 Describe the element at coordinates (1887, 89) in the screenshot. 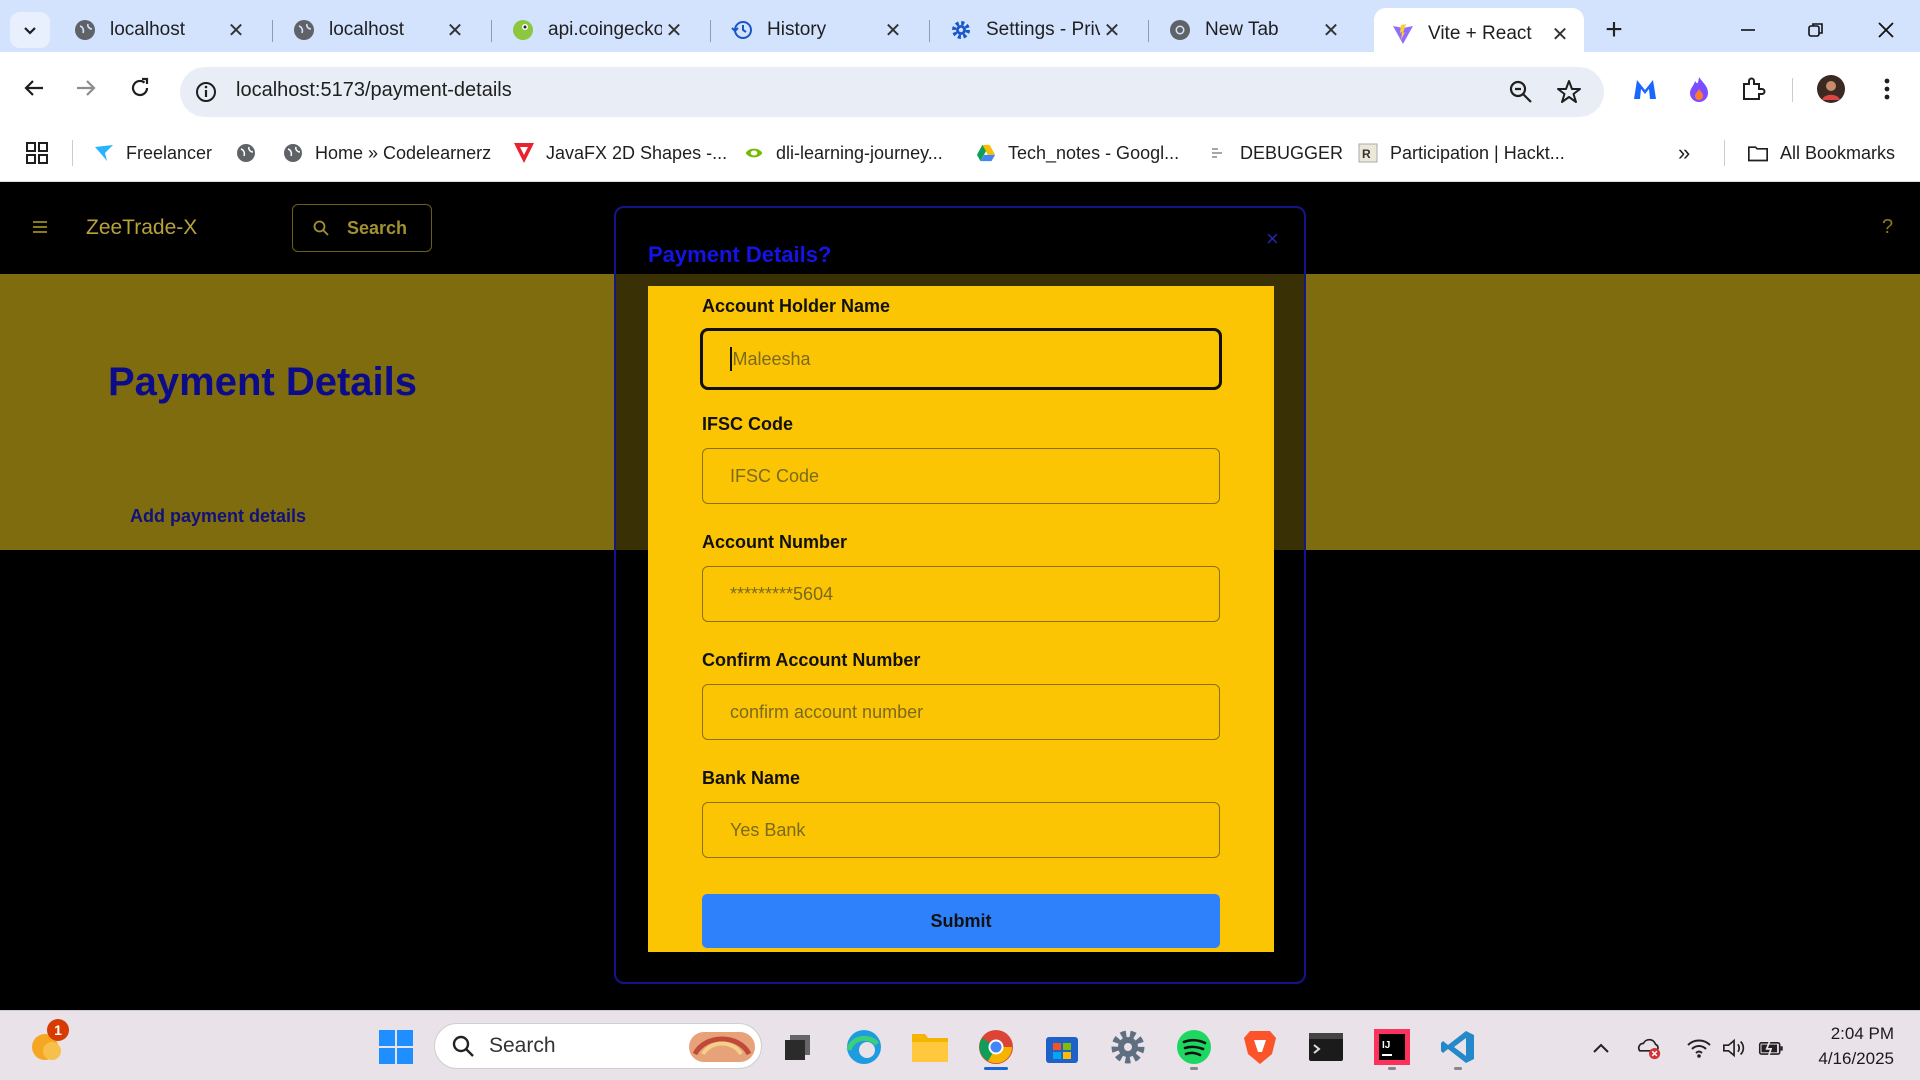

I see `browser-menu-icon` at that location.